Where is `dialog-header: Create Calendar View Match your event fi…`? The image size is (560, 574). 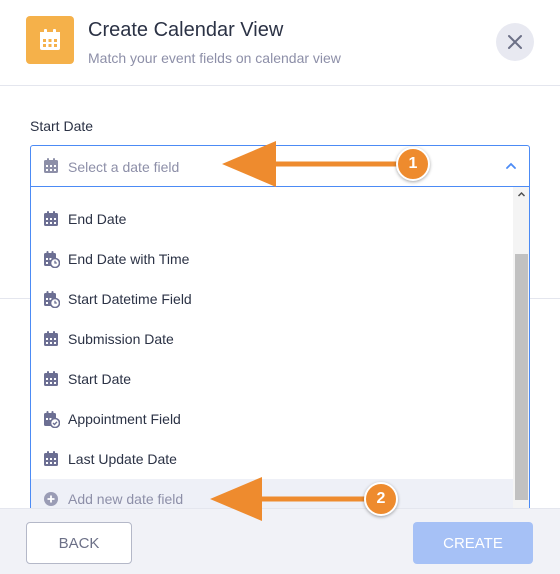
dialog-header: Create Calendar View Match your event fi… is located at coordinates (280, 43).